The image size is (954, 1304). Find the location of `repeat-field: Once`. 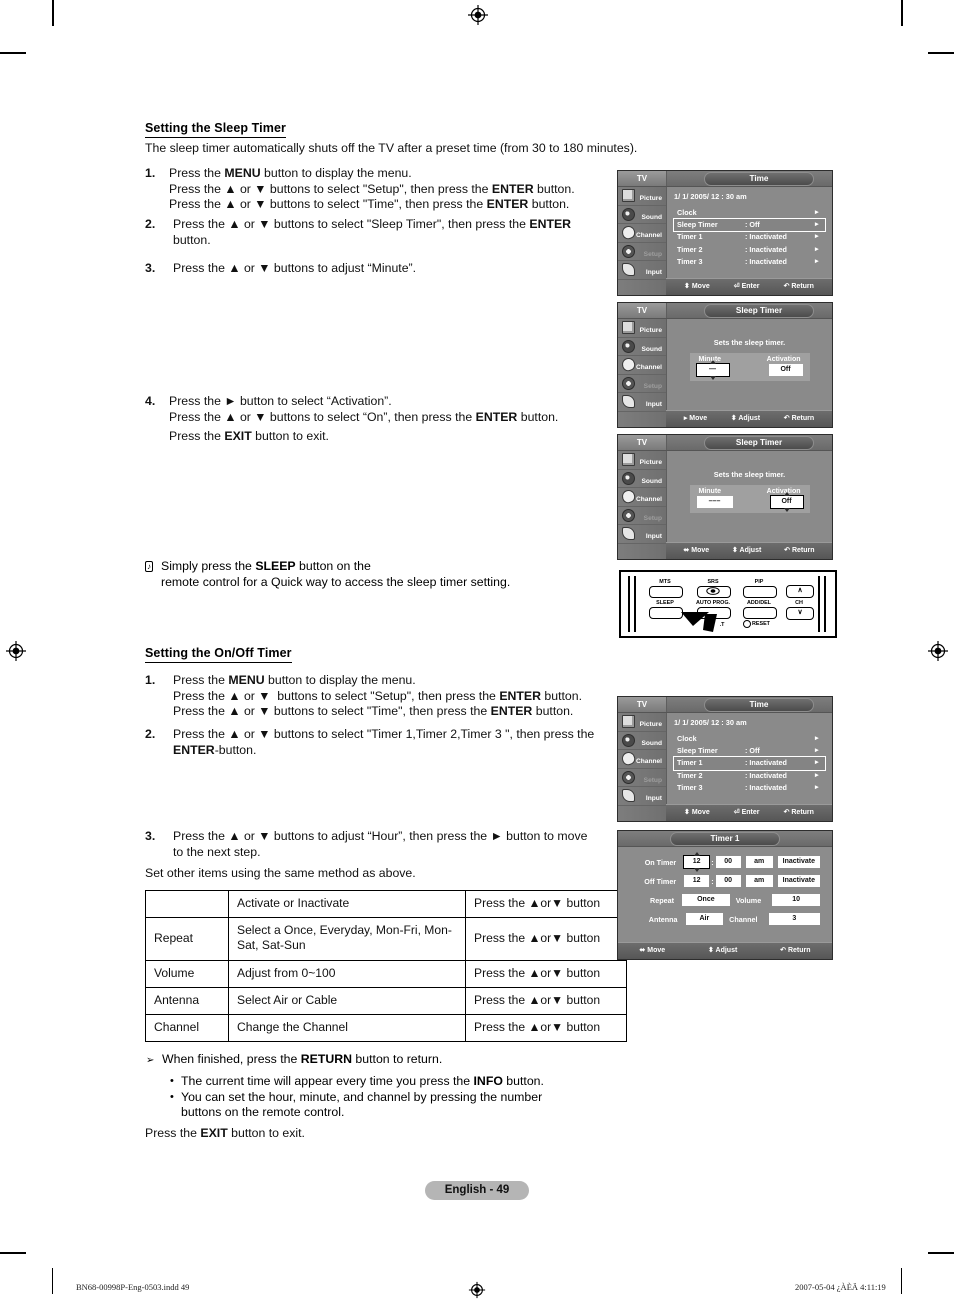

repeat-field: Once is located at coordinates (705, 900).